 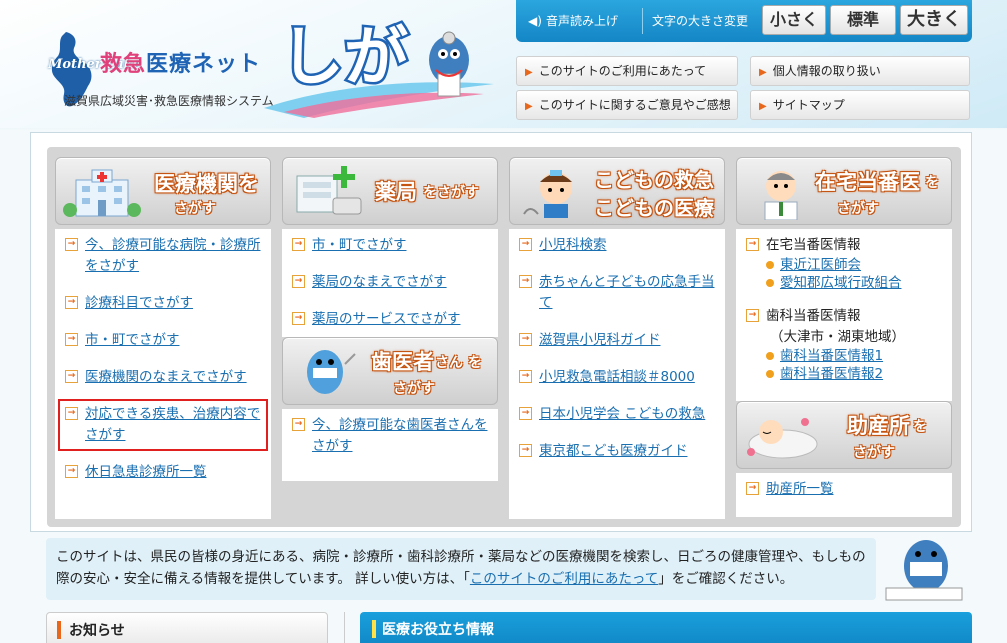 I want to click on useful-info-section-header: 医療お役立ち情報, so click(x=666, y=627).